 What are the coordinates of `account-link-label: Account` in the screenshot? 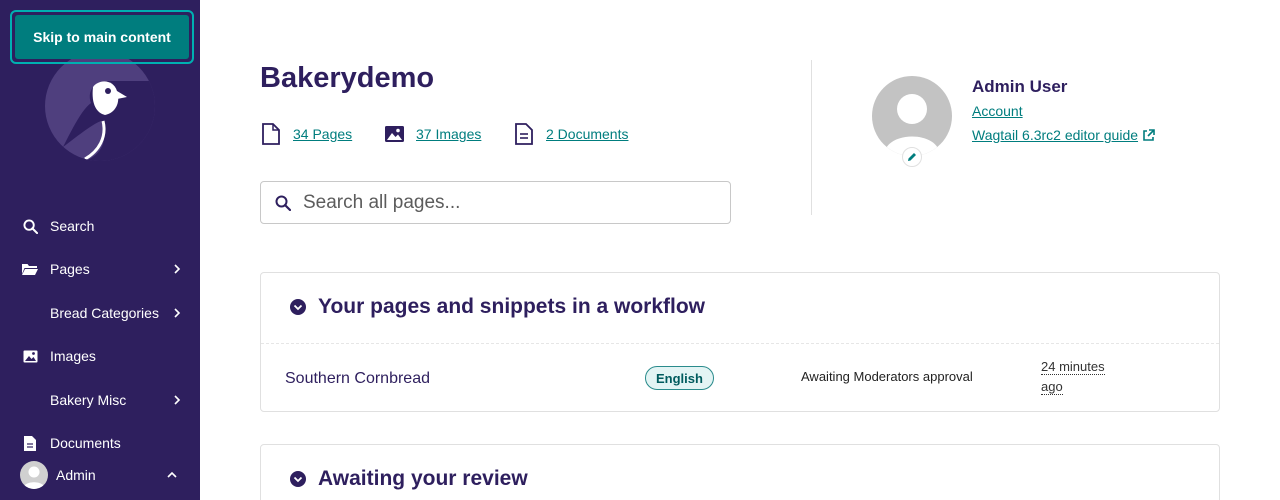 It's located at (997, 111).